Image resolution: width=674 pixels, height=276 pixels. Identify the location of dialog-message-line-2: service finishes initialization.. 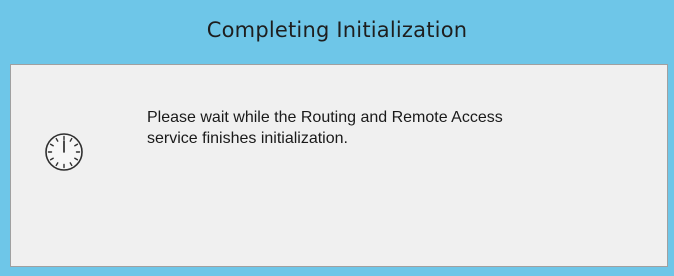
(247, 138).